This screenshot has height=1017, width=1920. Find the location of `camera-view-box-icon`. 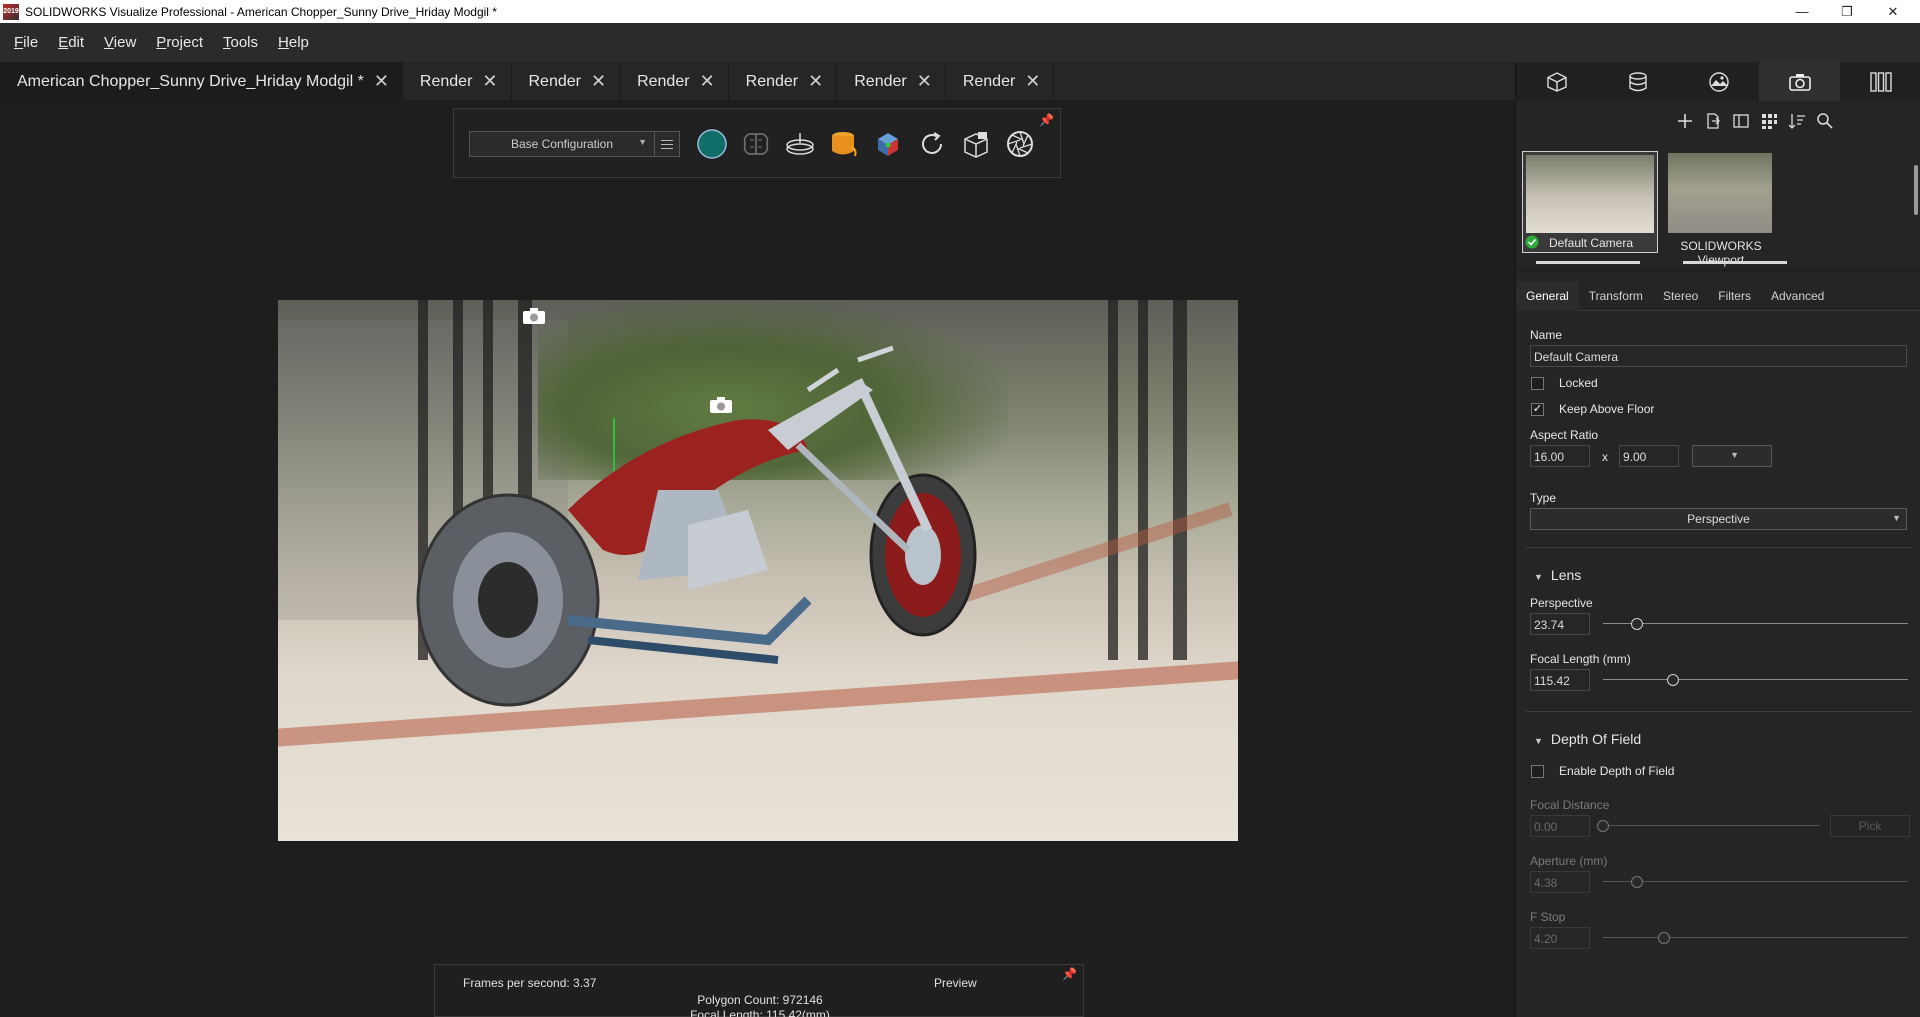

camera-view-box-icon is located at coordinates (976, 144).